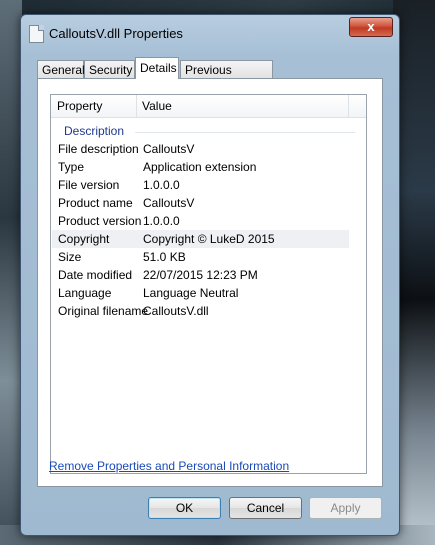 This screenshot has width=435, height=545. What do you see at coordinates (98, 149) in the screenshot?
I see `property-name: File description` at bounding box center [98, 149].